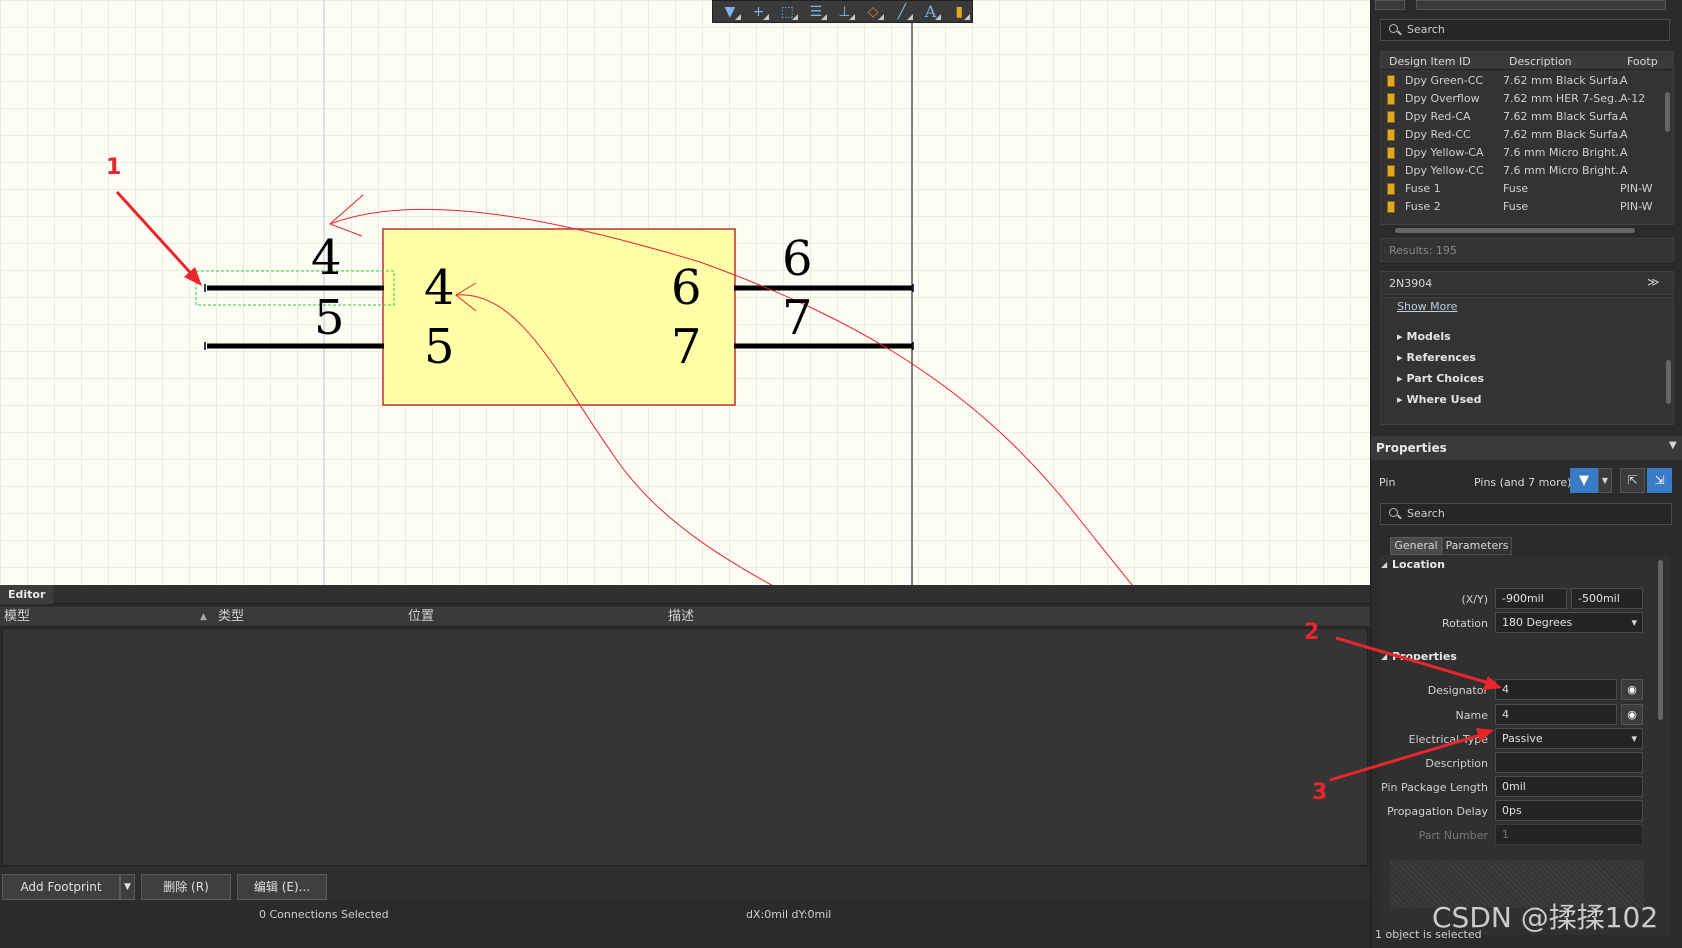 The image size is (1682, 948). Describe the element at coordinates (421, 617) in the screenshot. I see `column-location: 位置` at that location.